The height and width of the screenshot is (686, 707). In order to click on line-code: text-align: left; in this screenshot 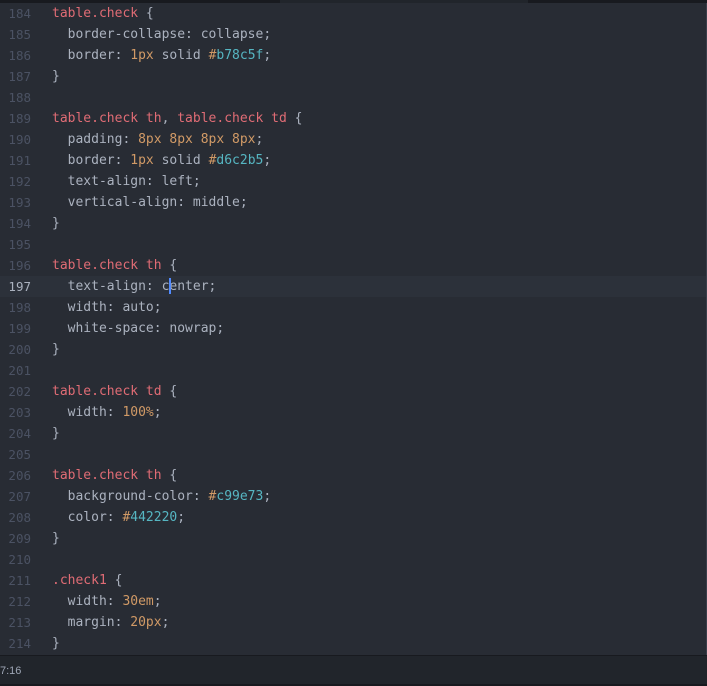, I will do `click(126, 181)`.